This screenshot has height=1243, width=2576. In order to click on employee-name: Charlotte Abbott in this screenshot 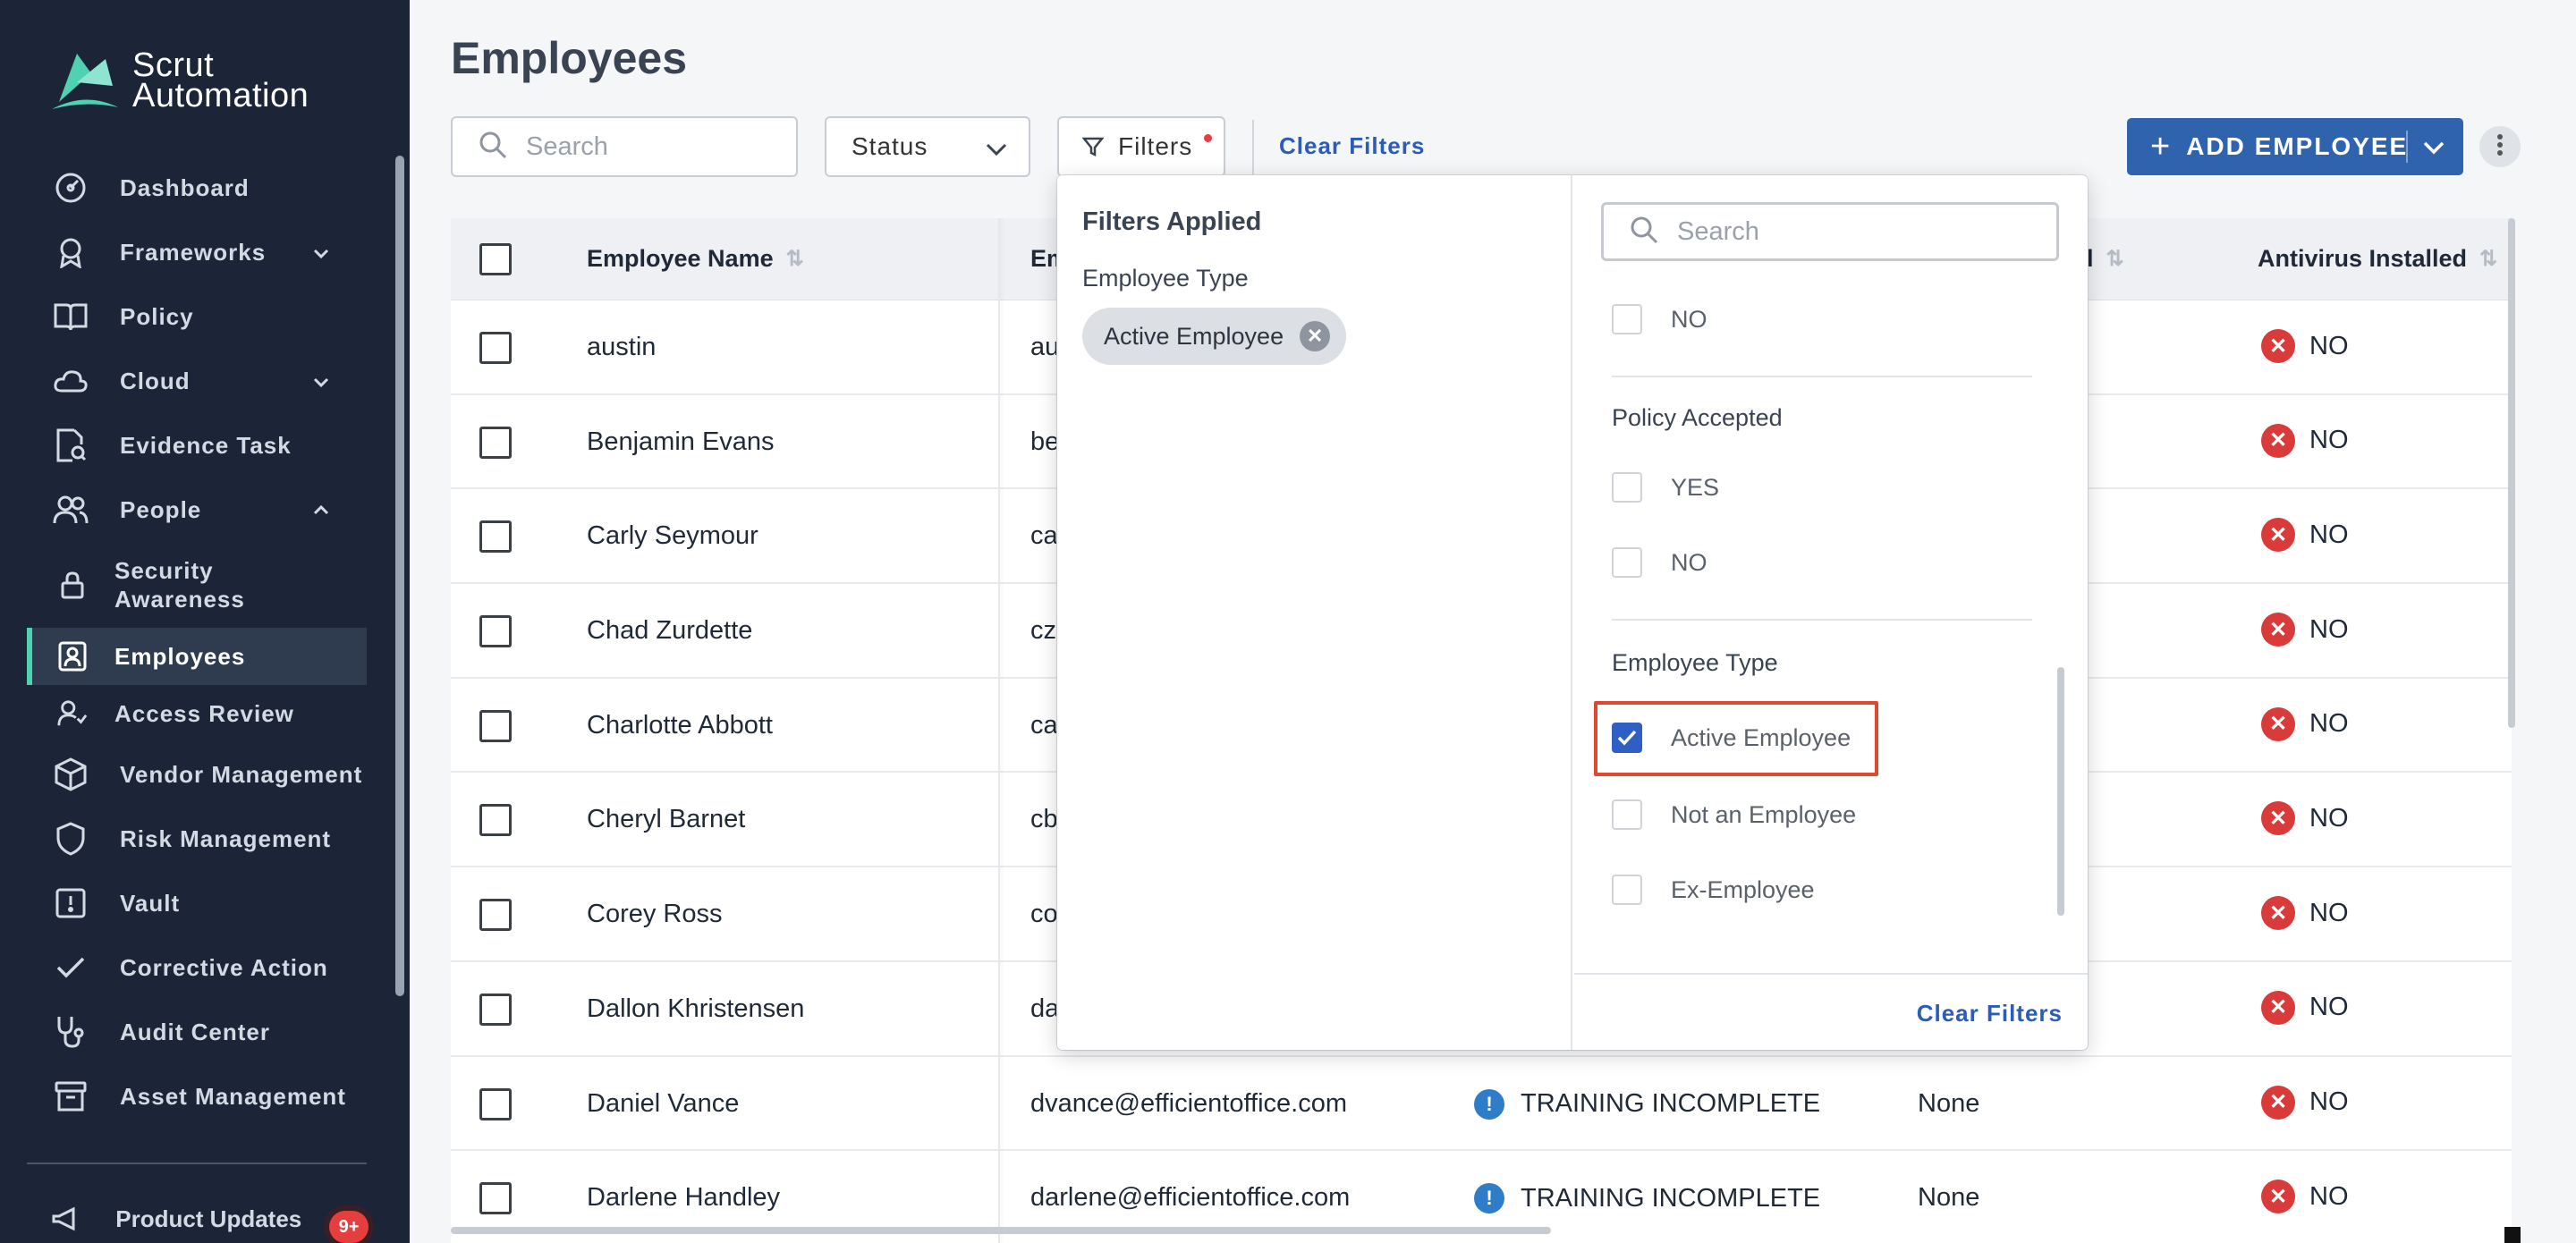, I will do `click(680, 725)`.